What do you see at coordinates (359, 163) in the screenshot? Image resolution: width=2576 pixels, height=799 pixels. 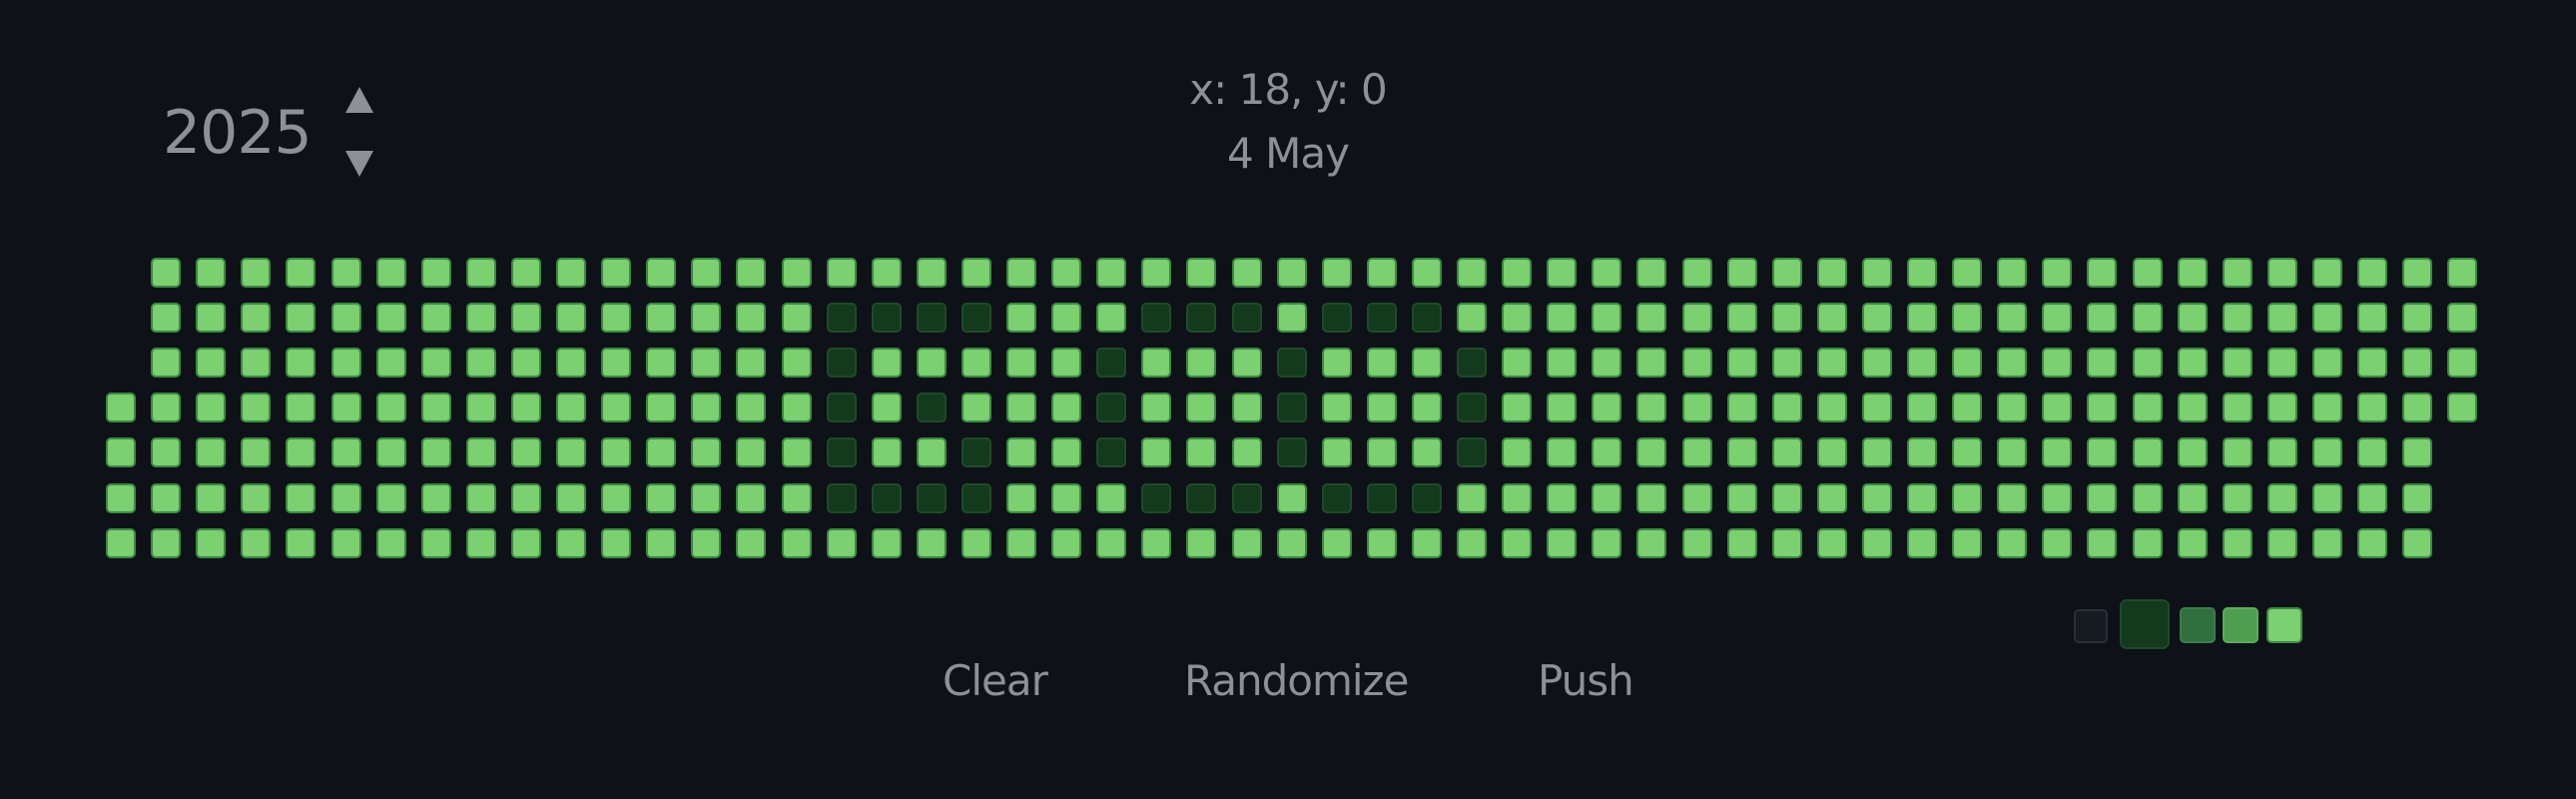 I see `year-decrement-button` at bounding box center [359, 163].